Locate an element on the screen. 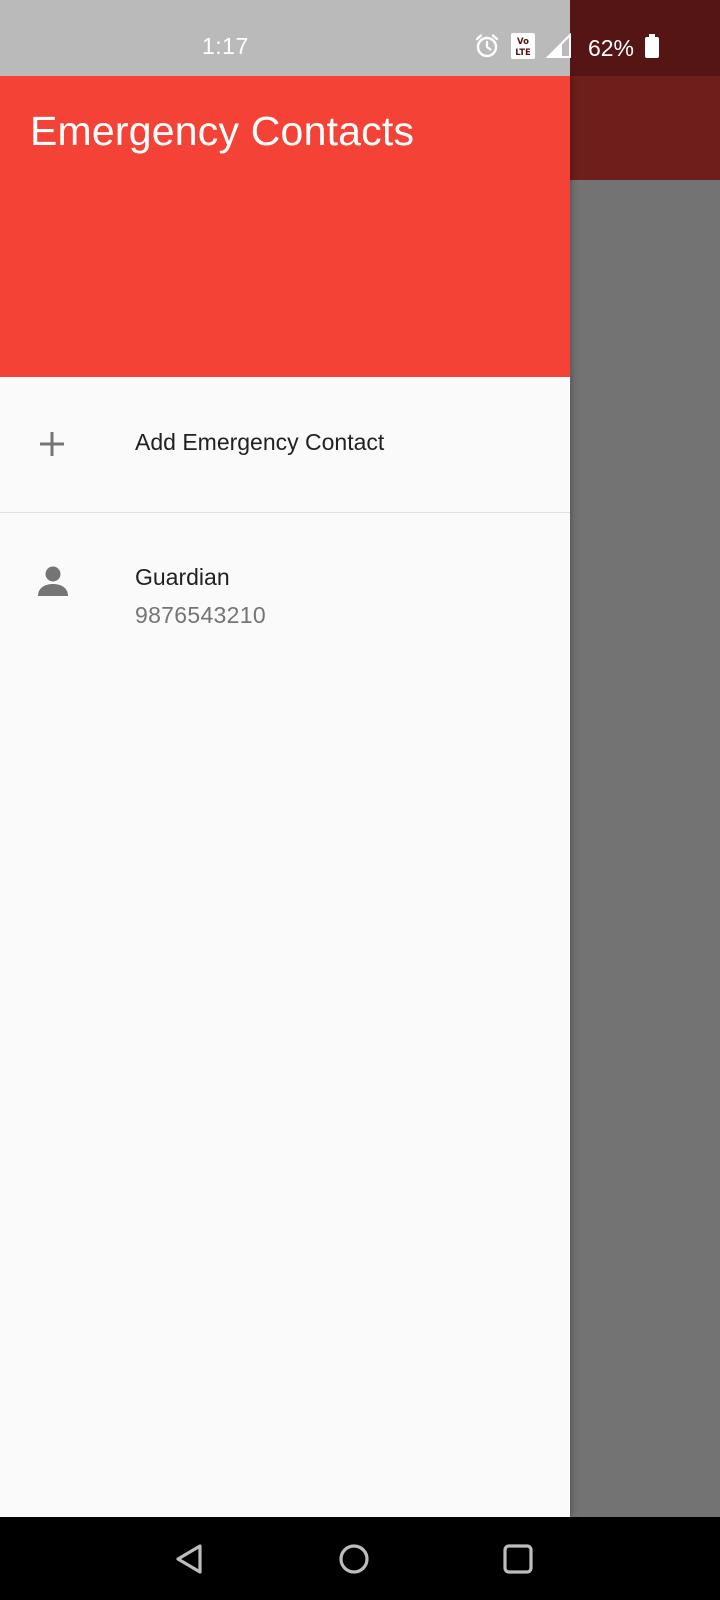 The image size is (720, 1600). home-icon is located at coordinates (354, 1559).